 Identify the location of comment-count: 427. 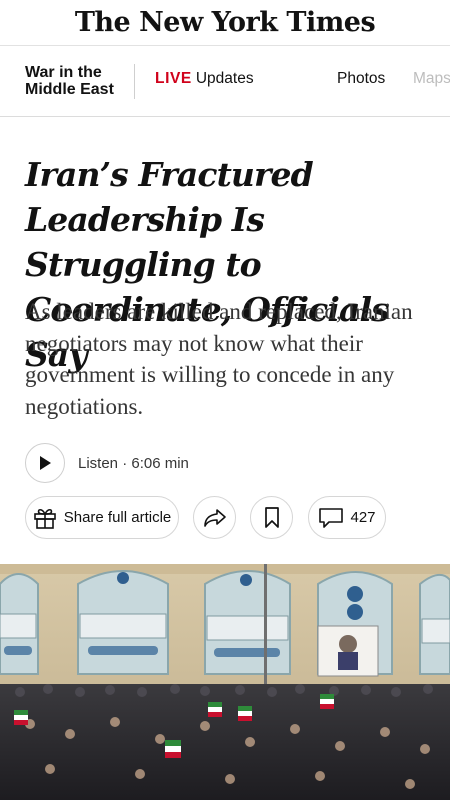
(363, 517).